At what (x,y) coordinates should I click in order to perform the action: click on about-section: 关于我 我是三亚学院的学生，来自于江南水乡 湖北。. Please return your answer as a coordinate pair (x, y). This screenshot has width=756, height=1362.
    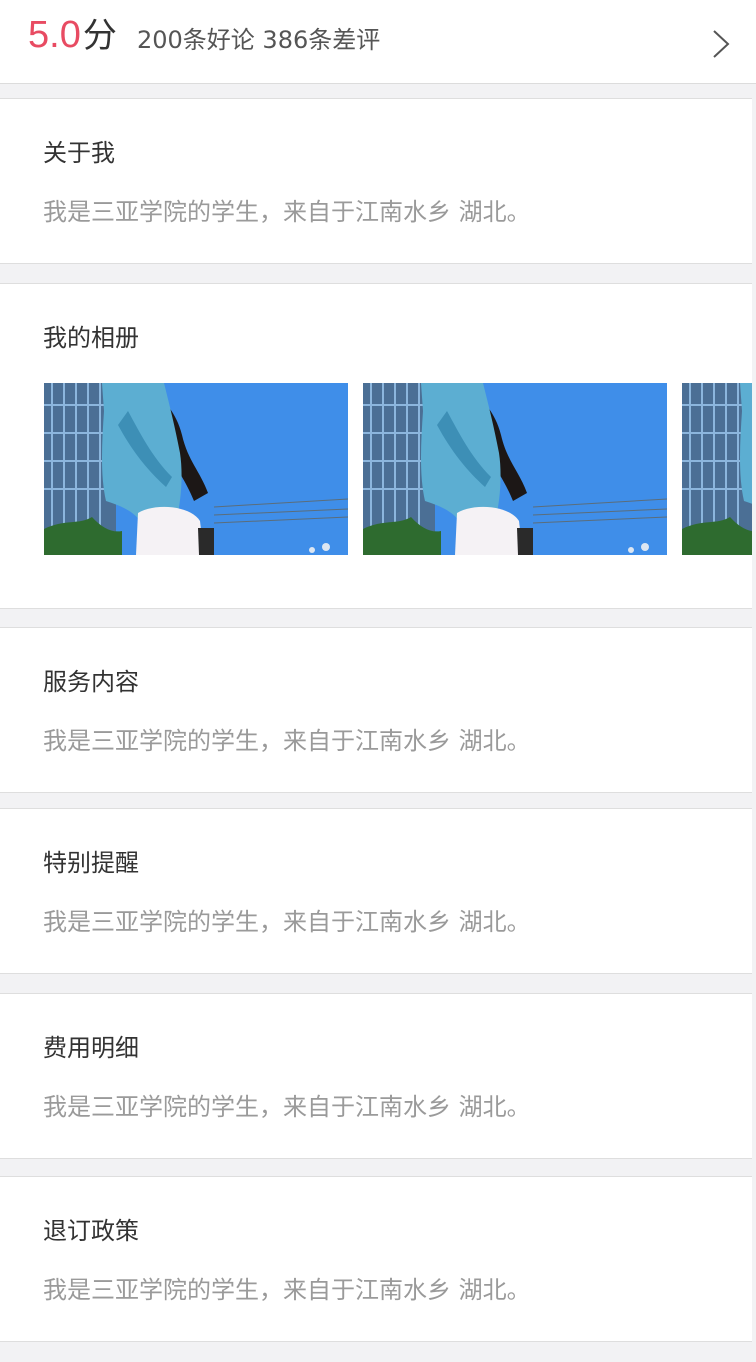
    Looking at the image, I should click on (376, 181).